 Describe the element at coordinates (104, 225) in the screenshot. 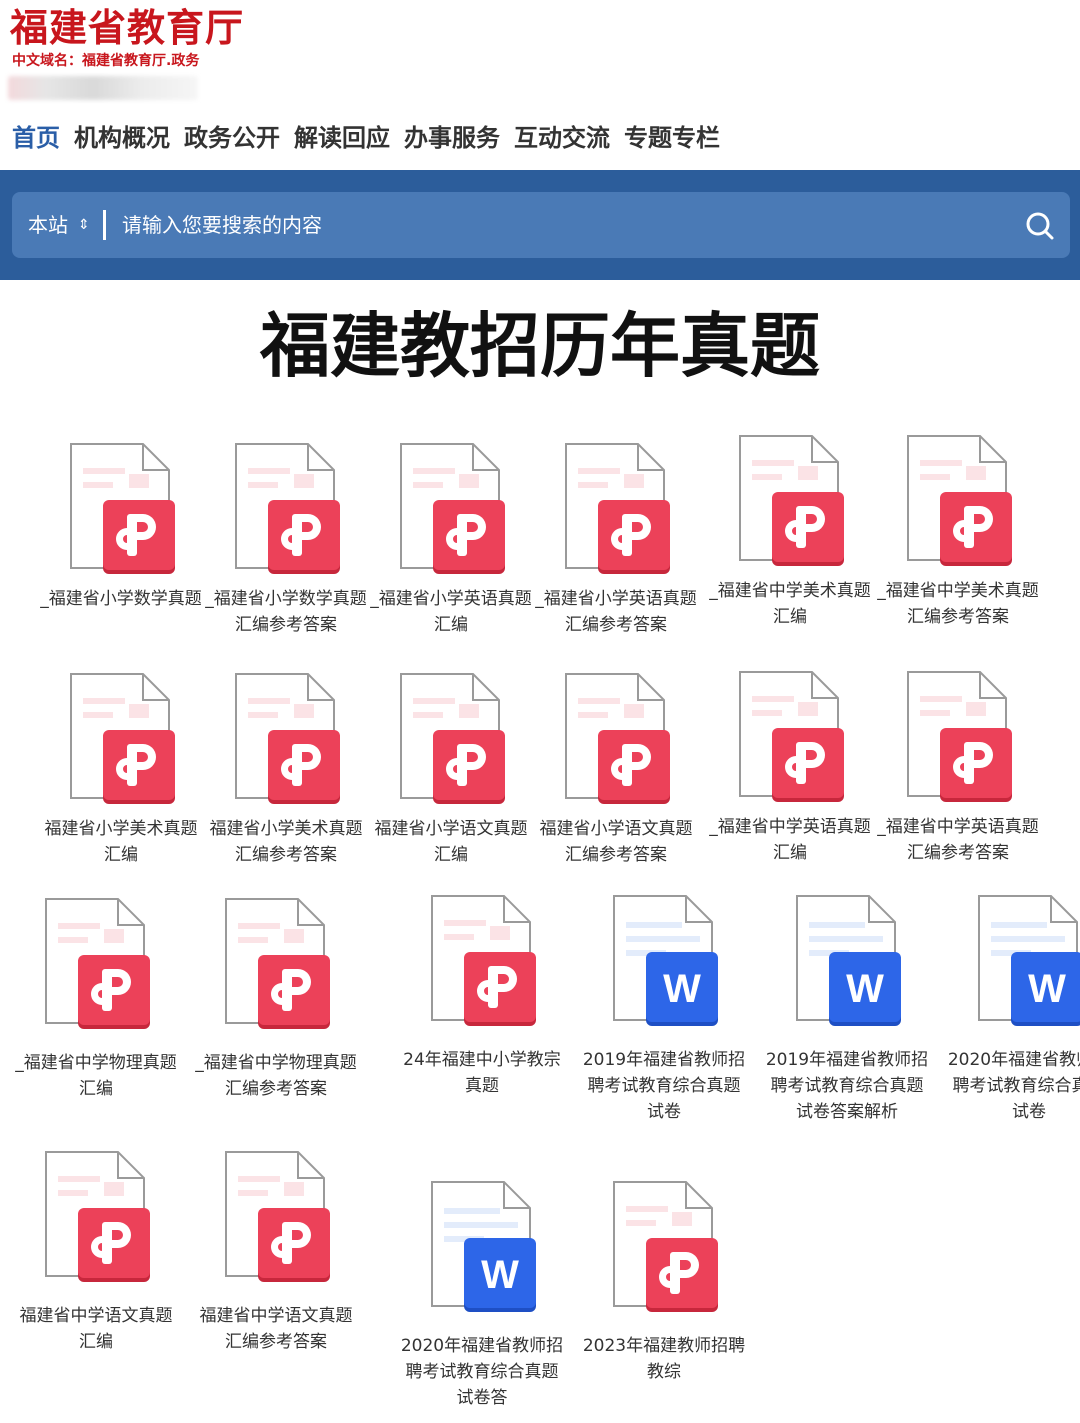

I see `search-divider` at that location.